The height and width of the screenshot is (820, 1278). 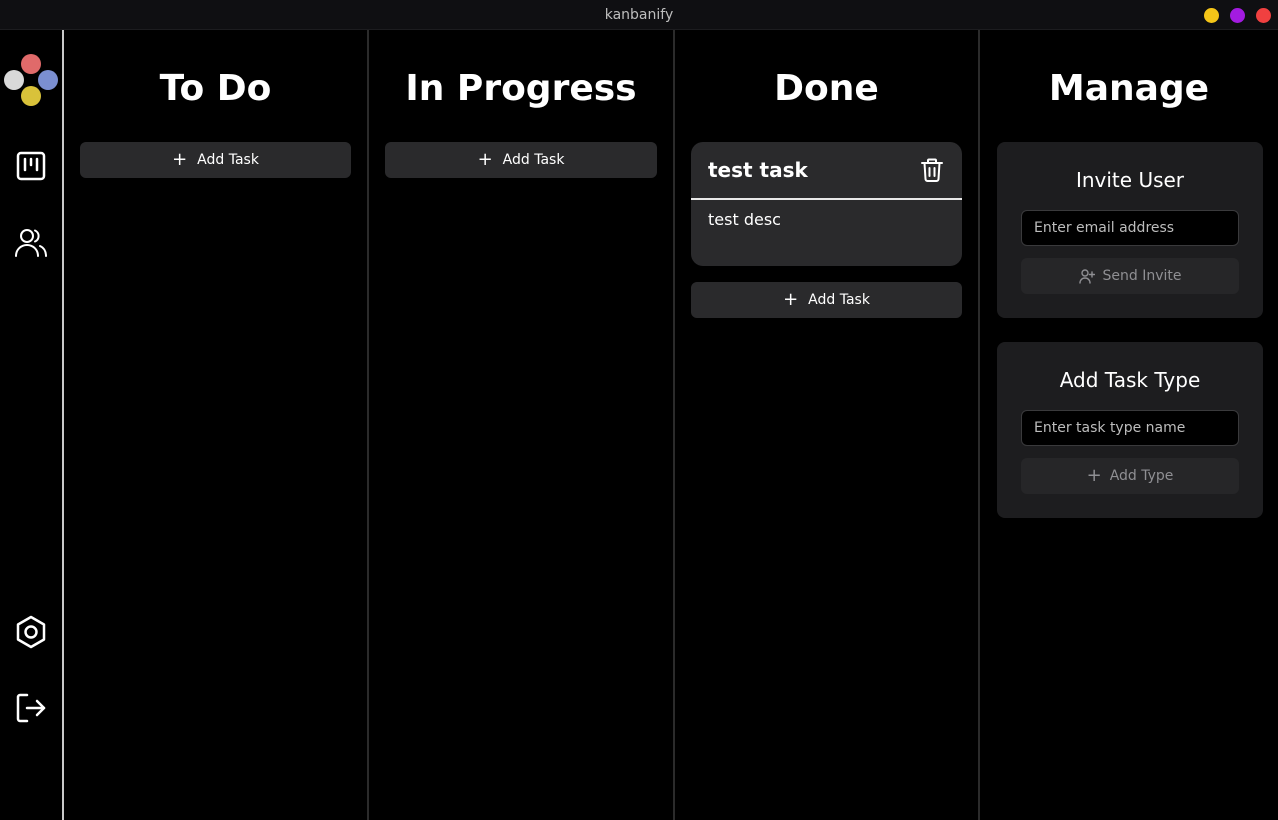 I want to click on column-title: To Do, so click(x=215, y=88).